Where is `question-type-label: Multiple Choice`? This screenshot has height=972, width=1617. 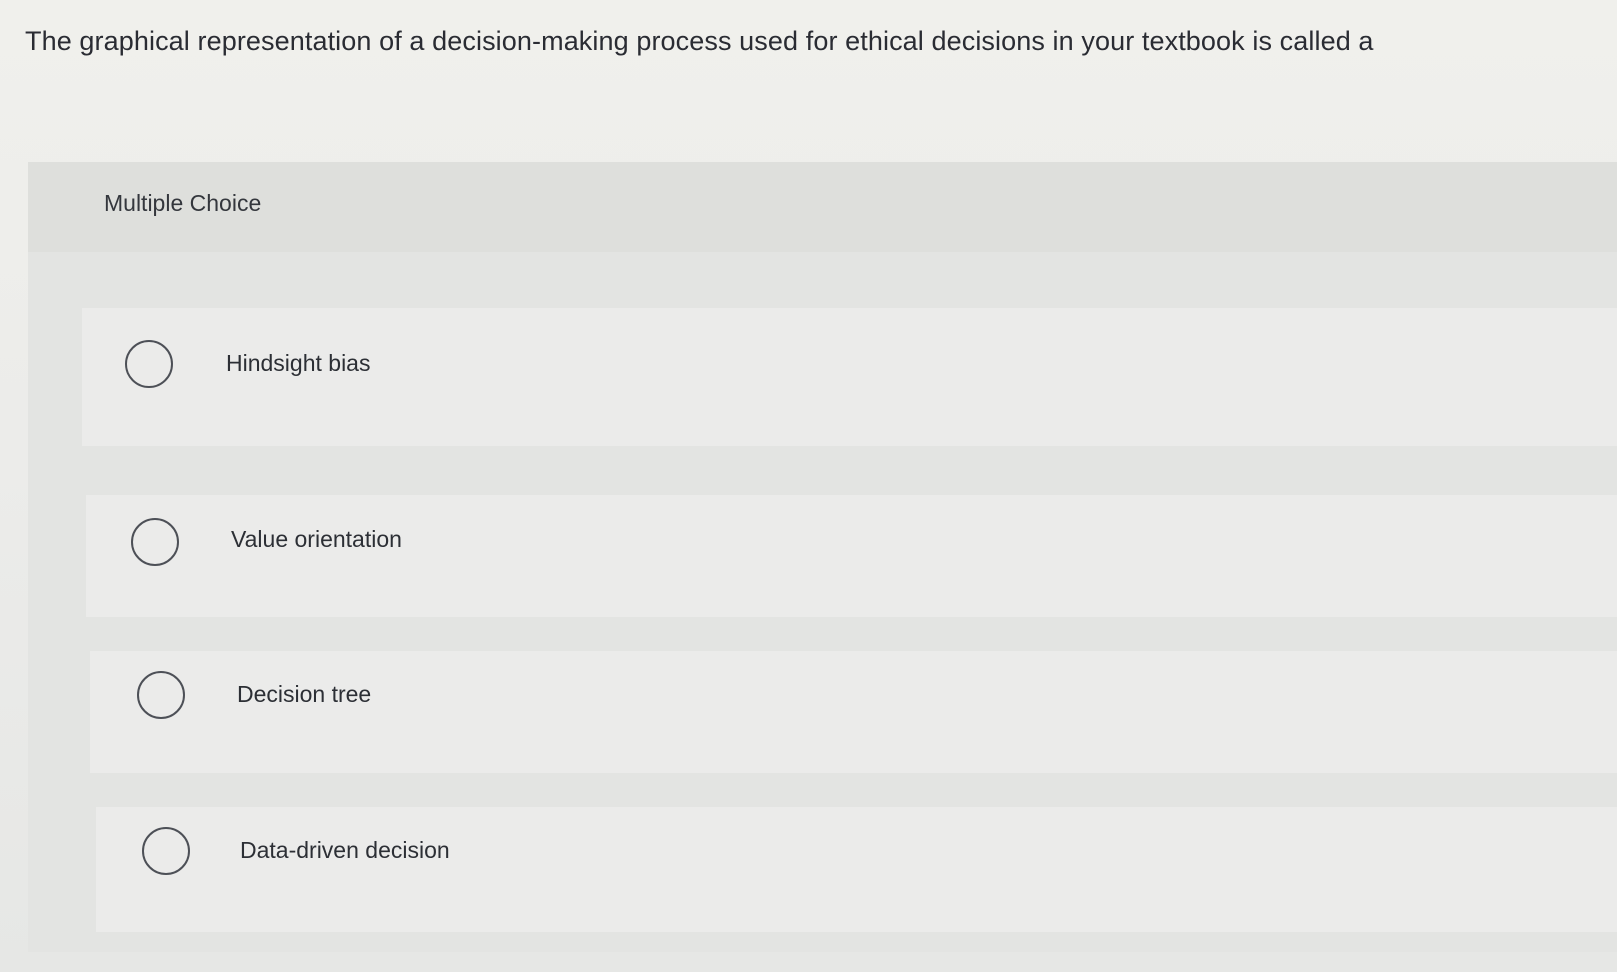 question-type-label: Multiple Choice is located at coordinates (183, 203).